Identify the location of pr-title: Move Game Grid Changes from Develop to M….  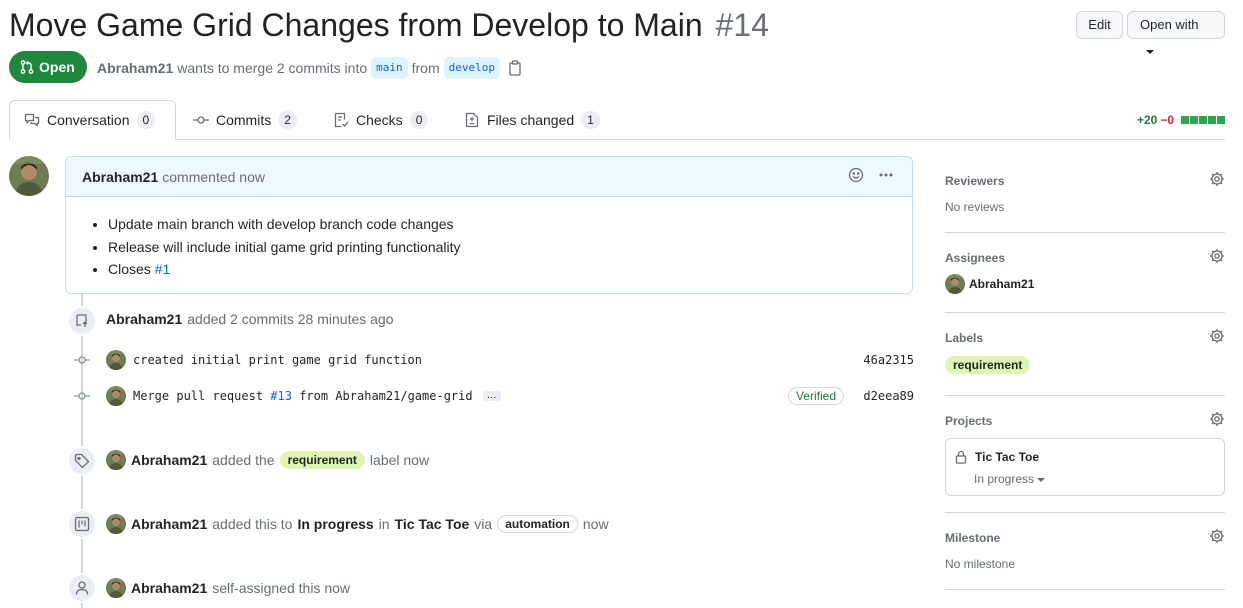
(389, 25).